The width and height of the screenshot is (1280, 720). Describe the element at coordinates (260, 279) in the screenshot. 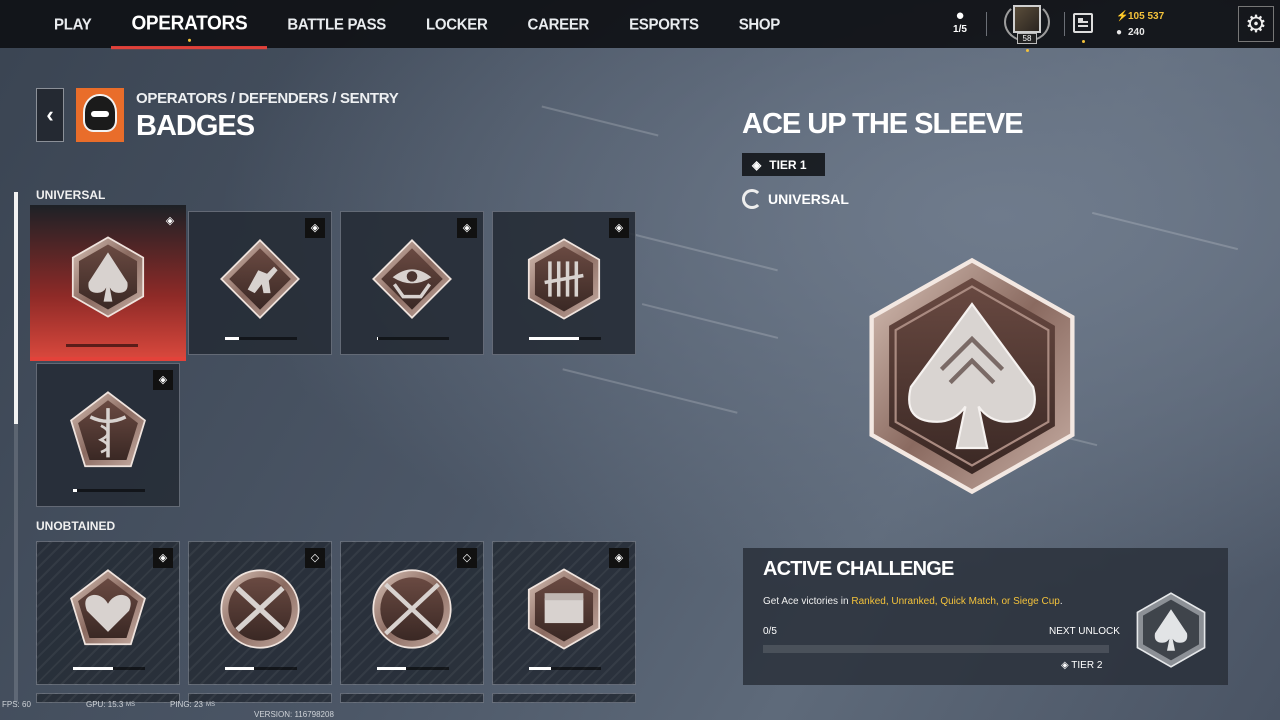

I see `soldier-badge-icon` at that location.